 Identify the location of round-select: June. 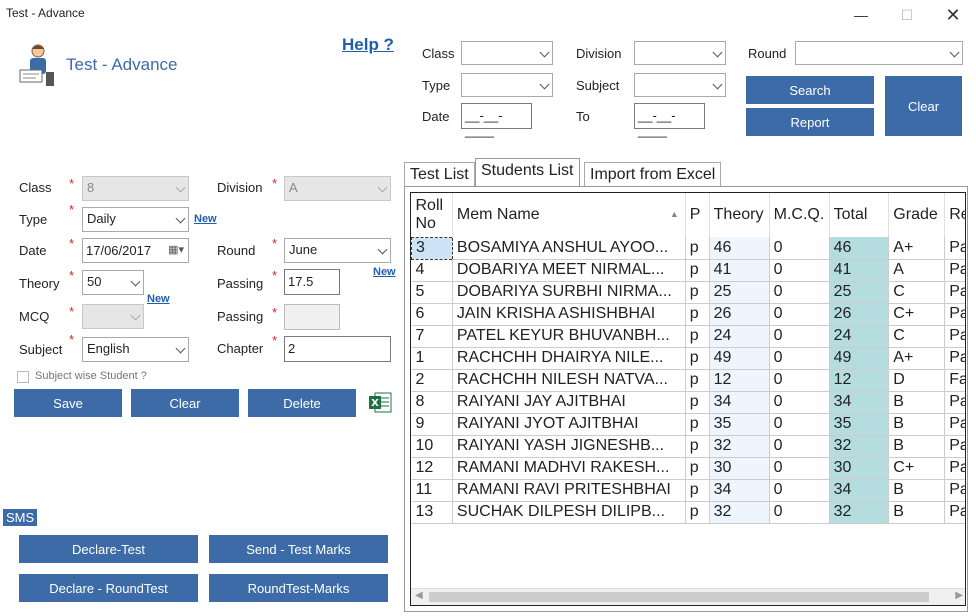
(337, 250).